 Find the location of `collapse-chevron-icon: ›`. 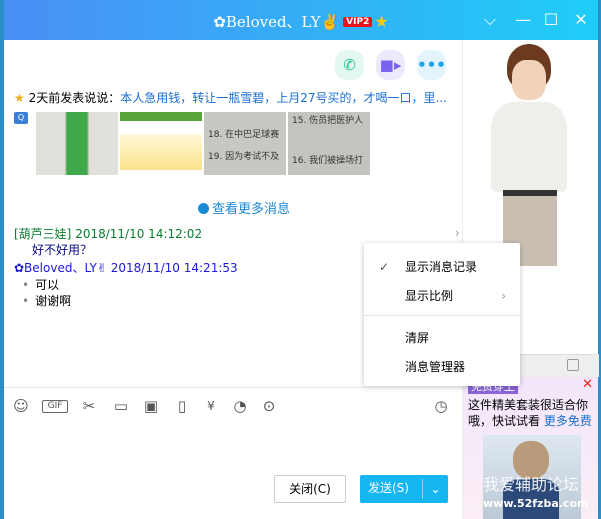

collapse-chevron-icon: › is located at coordinates (457, 233).